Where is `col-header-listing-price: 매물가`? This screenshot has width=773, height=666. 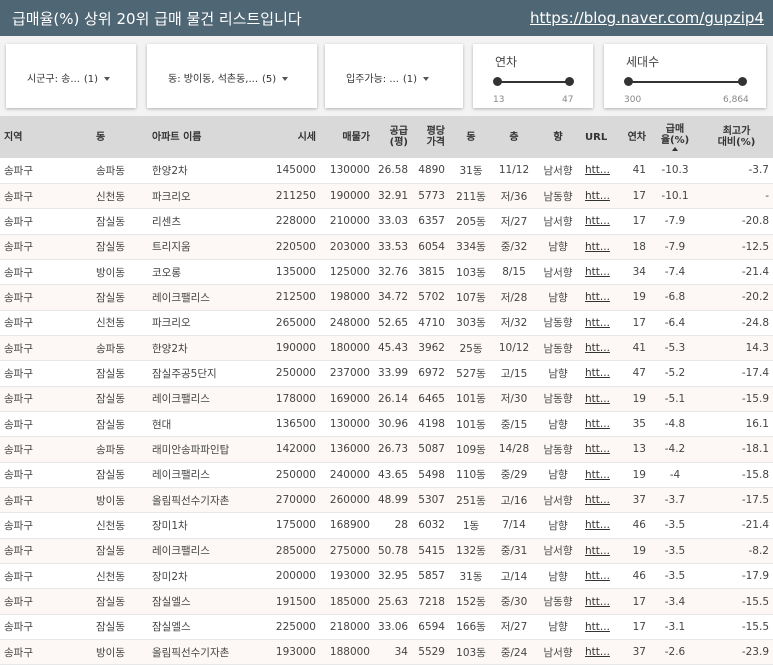
col-header-listing-price: 매물가 is located at coordinates (347, 137).